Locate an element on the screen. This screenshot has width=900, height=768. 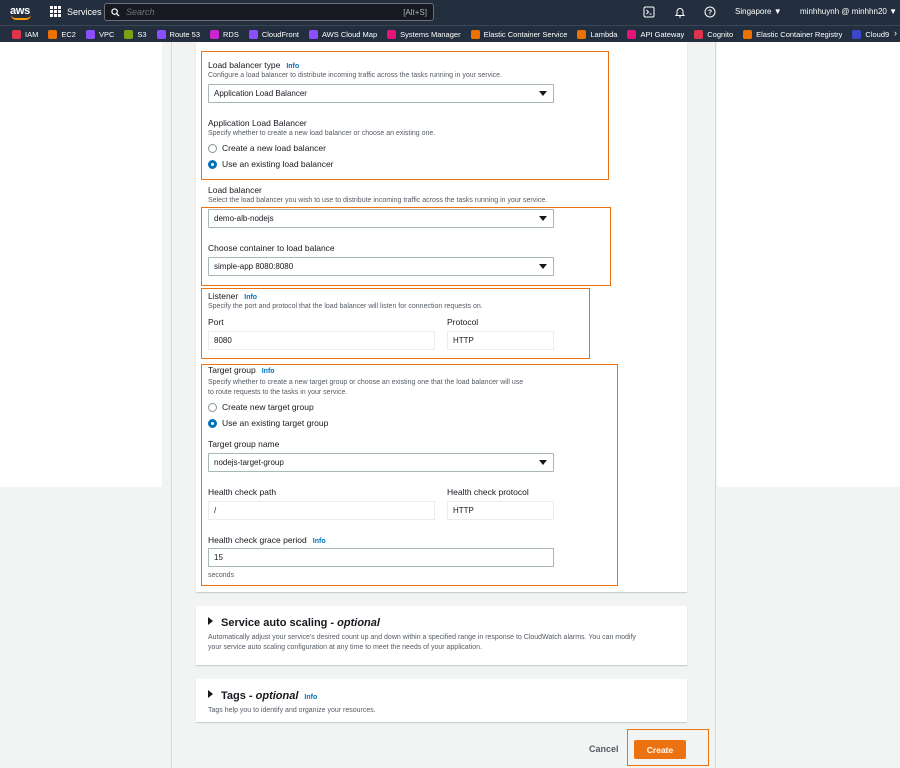
favorite-systems-manager: Systems Manager is located at coordinates (424, 34).